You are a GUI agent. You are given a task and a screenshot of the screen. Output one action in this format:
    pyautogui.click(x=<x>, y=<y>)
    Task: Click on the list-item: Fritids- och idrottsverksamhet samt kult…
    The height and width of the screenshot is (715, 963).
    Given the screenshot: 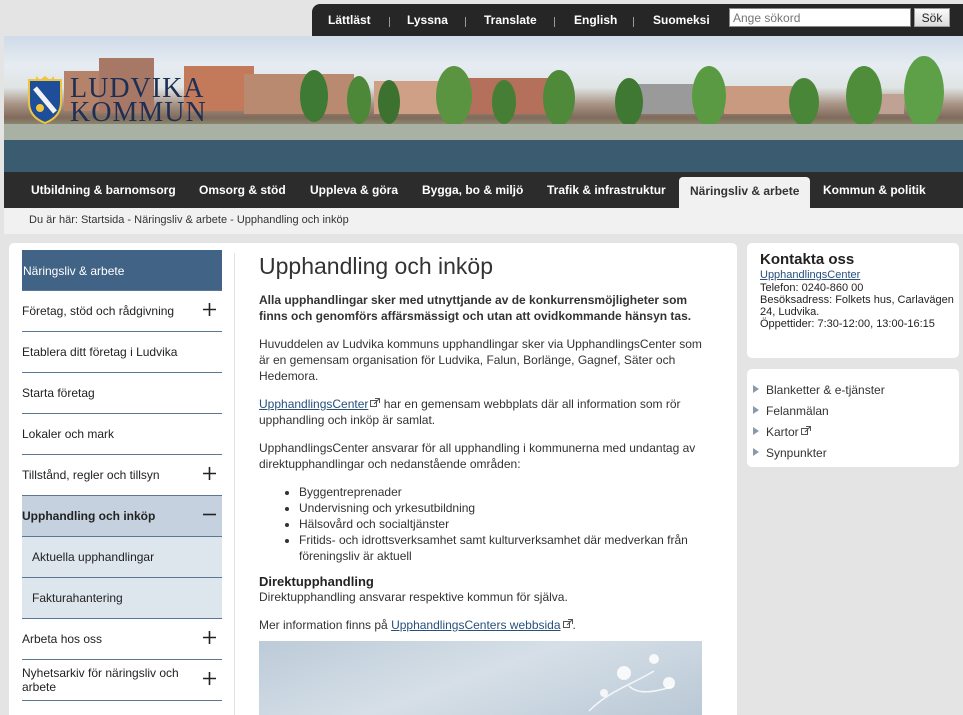 What is the action you would take?
    pyautogui.click(x=504, y=548)
    